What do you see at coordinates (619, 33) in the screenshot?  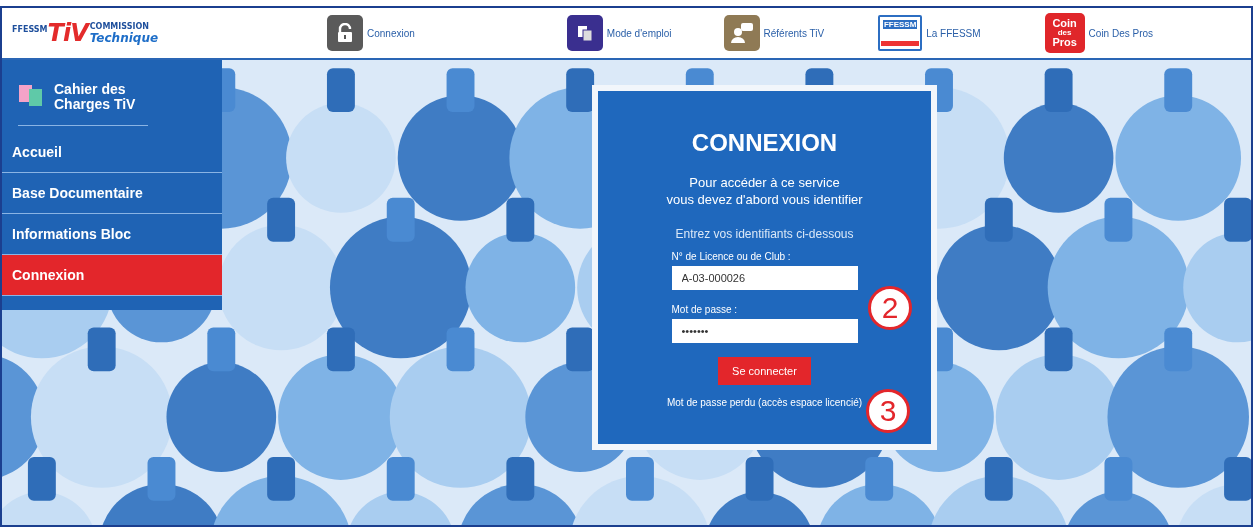 I see `nav-link: Mode d'emploi` at bounding box center [619, 33].